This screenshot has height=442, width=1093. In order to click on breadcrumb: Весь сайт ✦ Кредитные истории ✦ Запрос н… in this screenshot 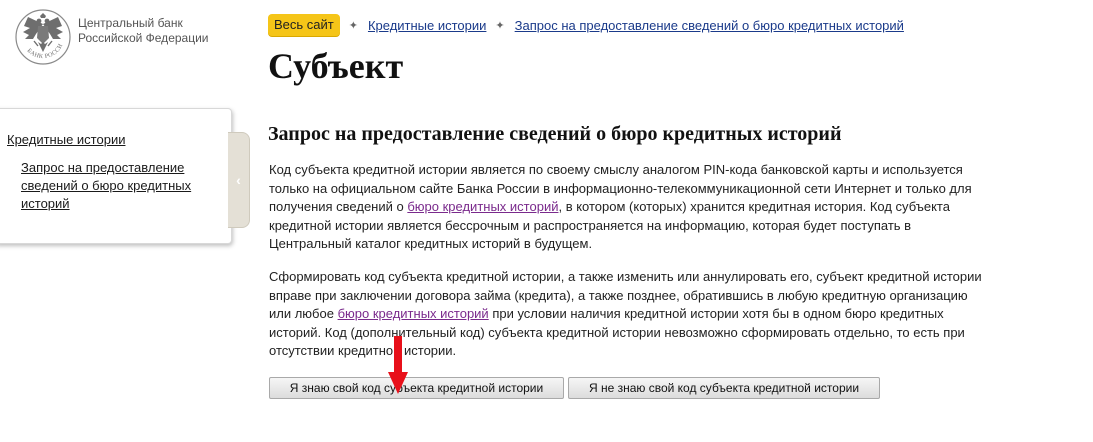, I will do `click(586, 25)`.